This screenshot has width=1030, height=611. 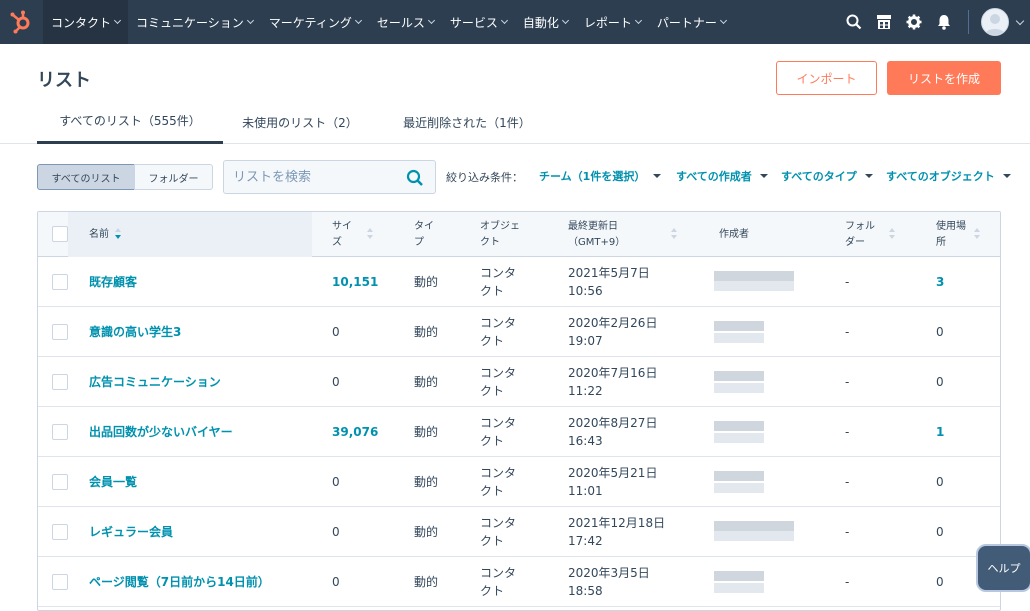 I want to click on table-row: 広告コミュニケーション 0 動的 コンタ クト 2020年7月16日 11:22 - 0, so click(x=519, y=382).